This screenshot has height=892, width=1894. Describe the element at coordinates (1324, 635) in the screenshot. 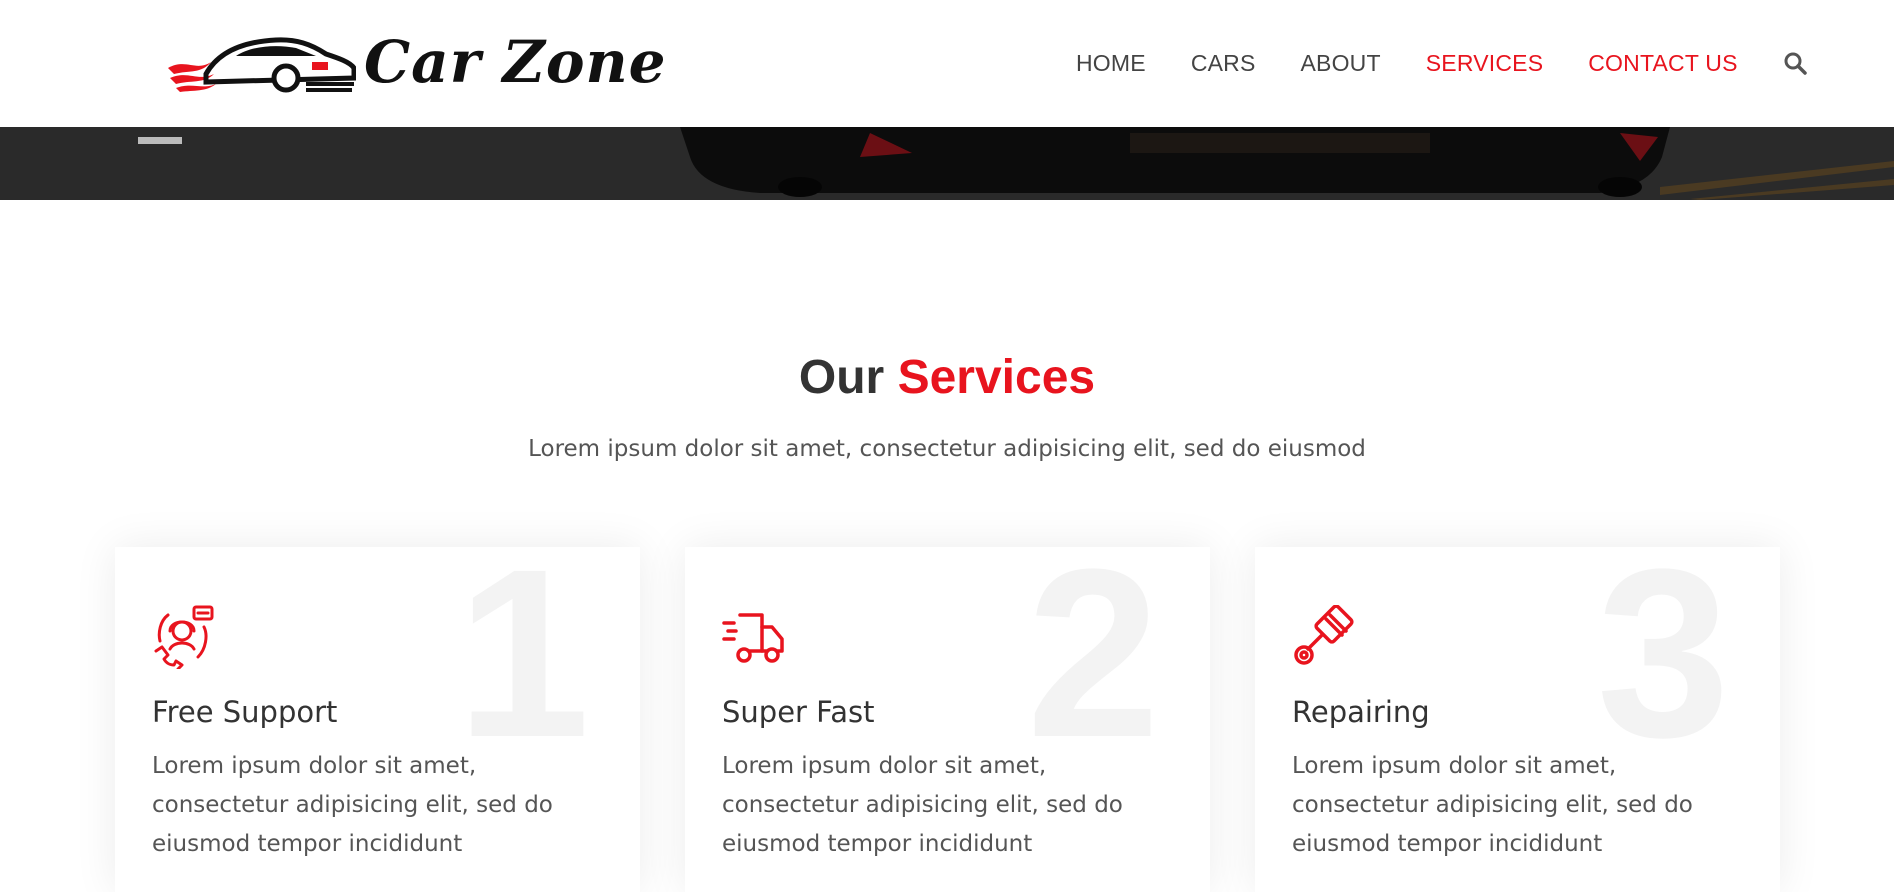

I see `piston-repair-icon` at that location.